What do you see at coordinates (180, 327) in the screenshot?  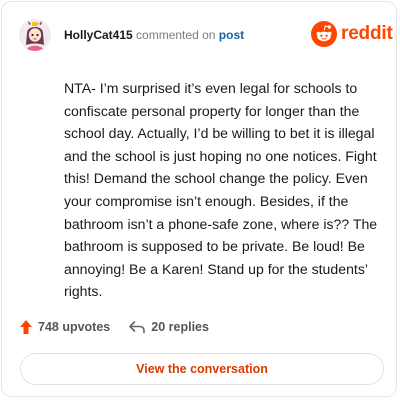 I see `replies-count: 20 replies` at bounding box center [180, 327].